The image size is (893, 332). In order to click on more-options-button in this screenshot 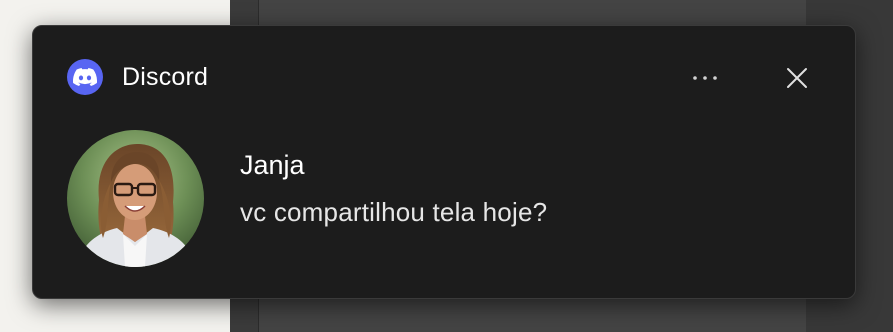, I will do `click(705, 78)`.